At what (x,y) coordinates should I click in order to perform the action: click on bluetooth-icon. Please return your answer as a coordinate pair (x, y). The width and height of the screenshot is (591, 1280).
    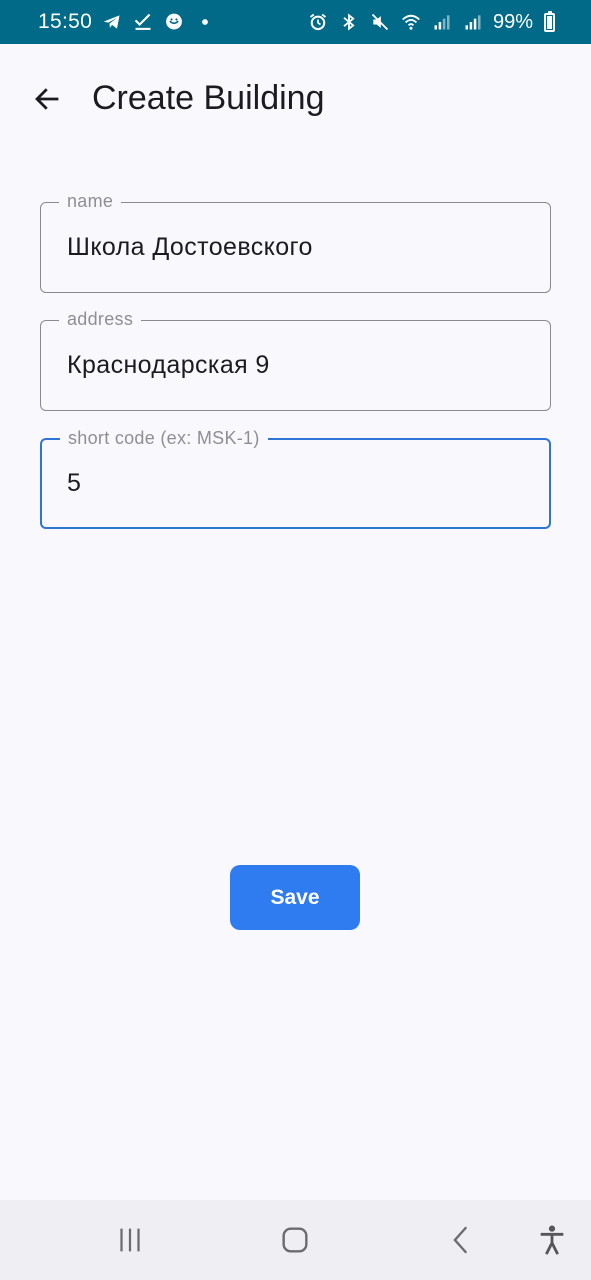
    Looking at the image, I should click on (349, 22).